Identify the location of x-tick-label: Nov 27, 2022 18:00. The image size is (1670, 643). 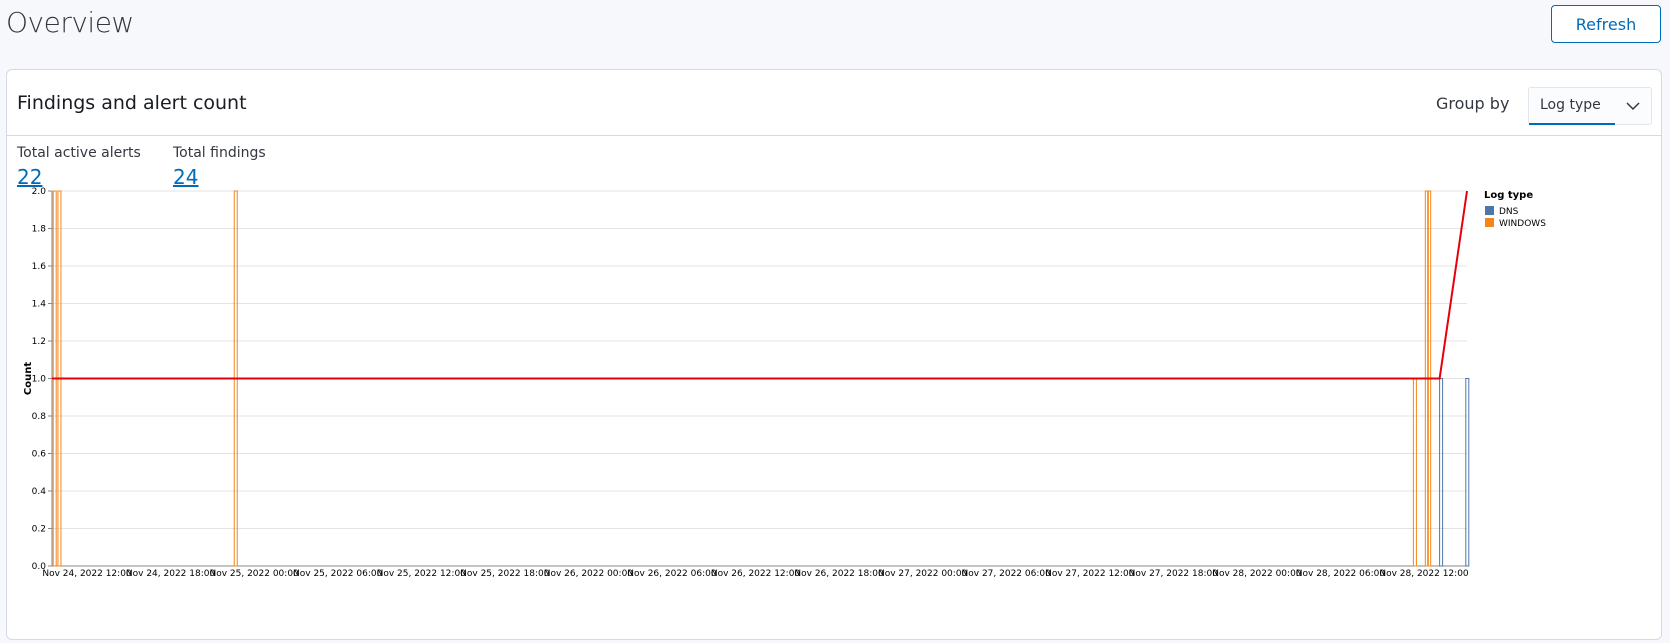
(1174, 574).